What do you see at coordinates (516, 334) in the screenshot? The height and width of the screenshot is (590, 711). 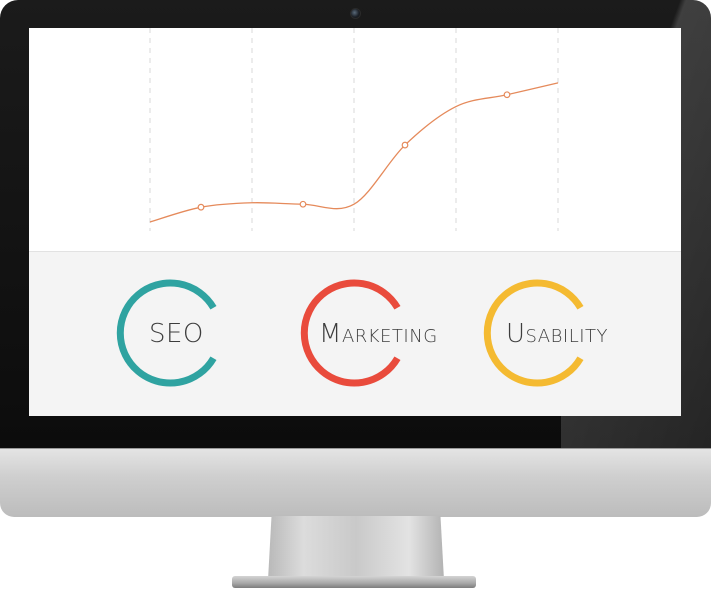 I see `feature-usability-label-cap: U` at bounding box center [516, 334].